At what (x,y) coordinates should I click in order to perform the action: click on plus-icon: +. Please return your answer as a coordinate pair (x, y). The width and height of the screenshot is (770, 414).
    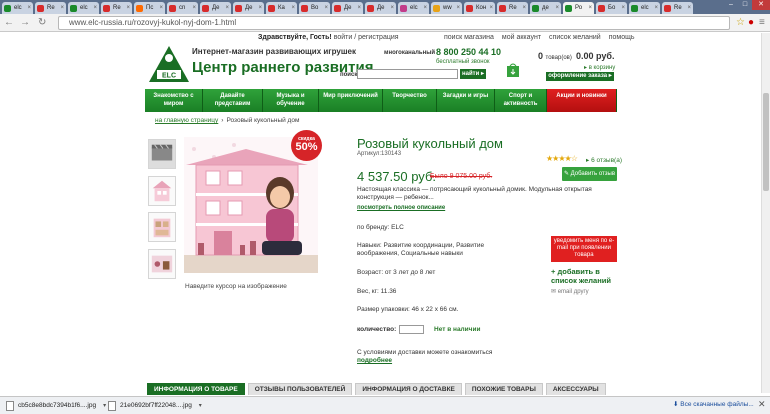
    Looking at the image, I should click on (553, 271).